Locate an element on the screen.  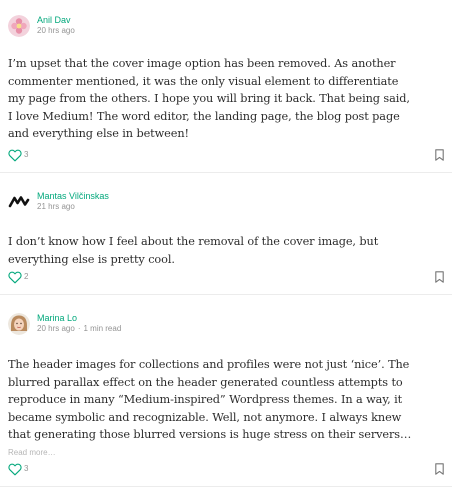
time-ago: 21 hrs ago is located at coordinates (56, 206).